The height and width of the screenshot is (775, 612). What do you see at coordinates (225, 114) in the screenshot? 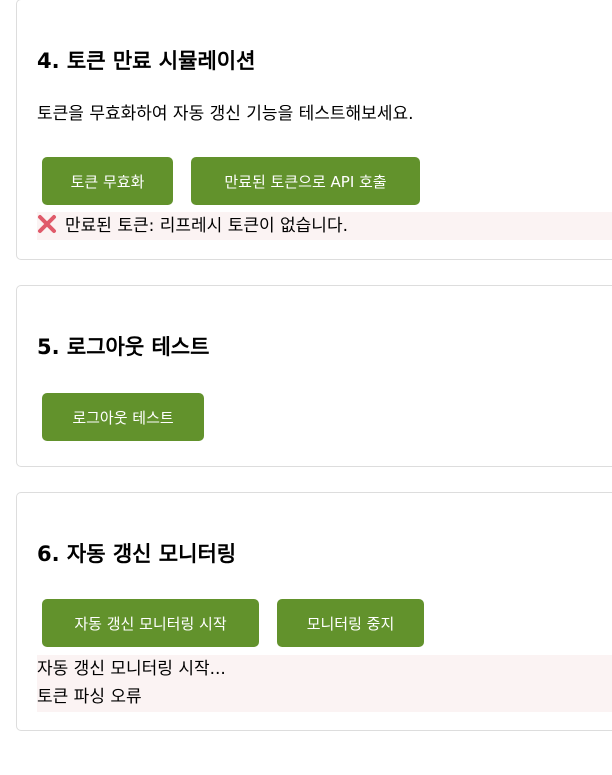
I see `section-description: 토큰을 무효화하여 자동 갱신 기능을 테스트해보세요.` at bounding box center [225, 114].